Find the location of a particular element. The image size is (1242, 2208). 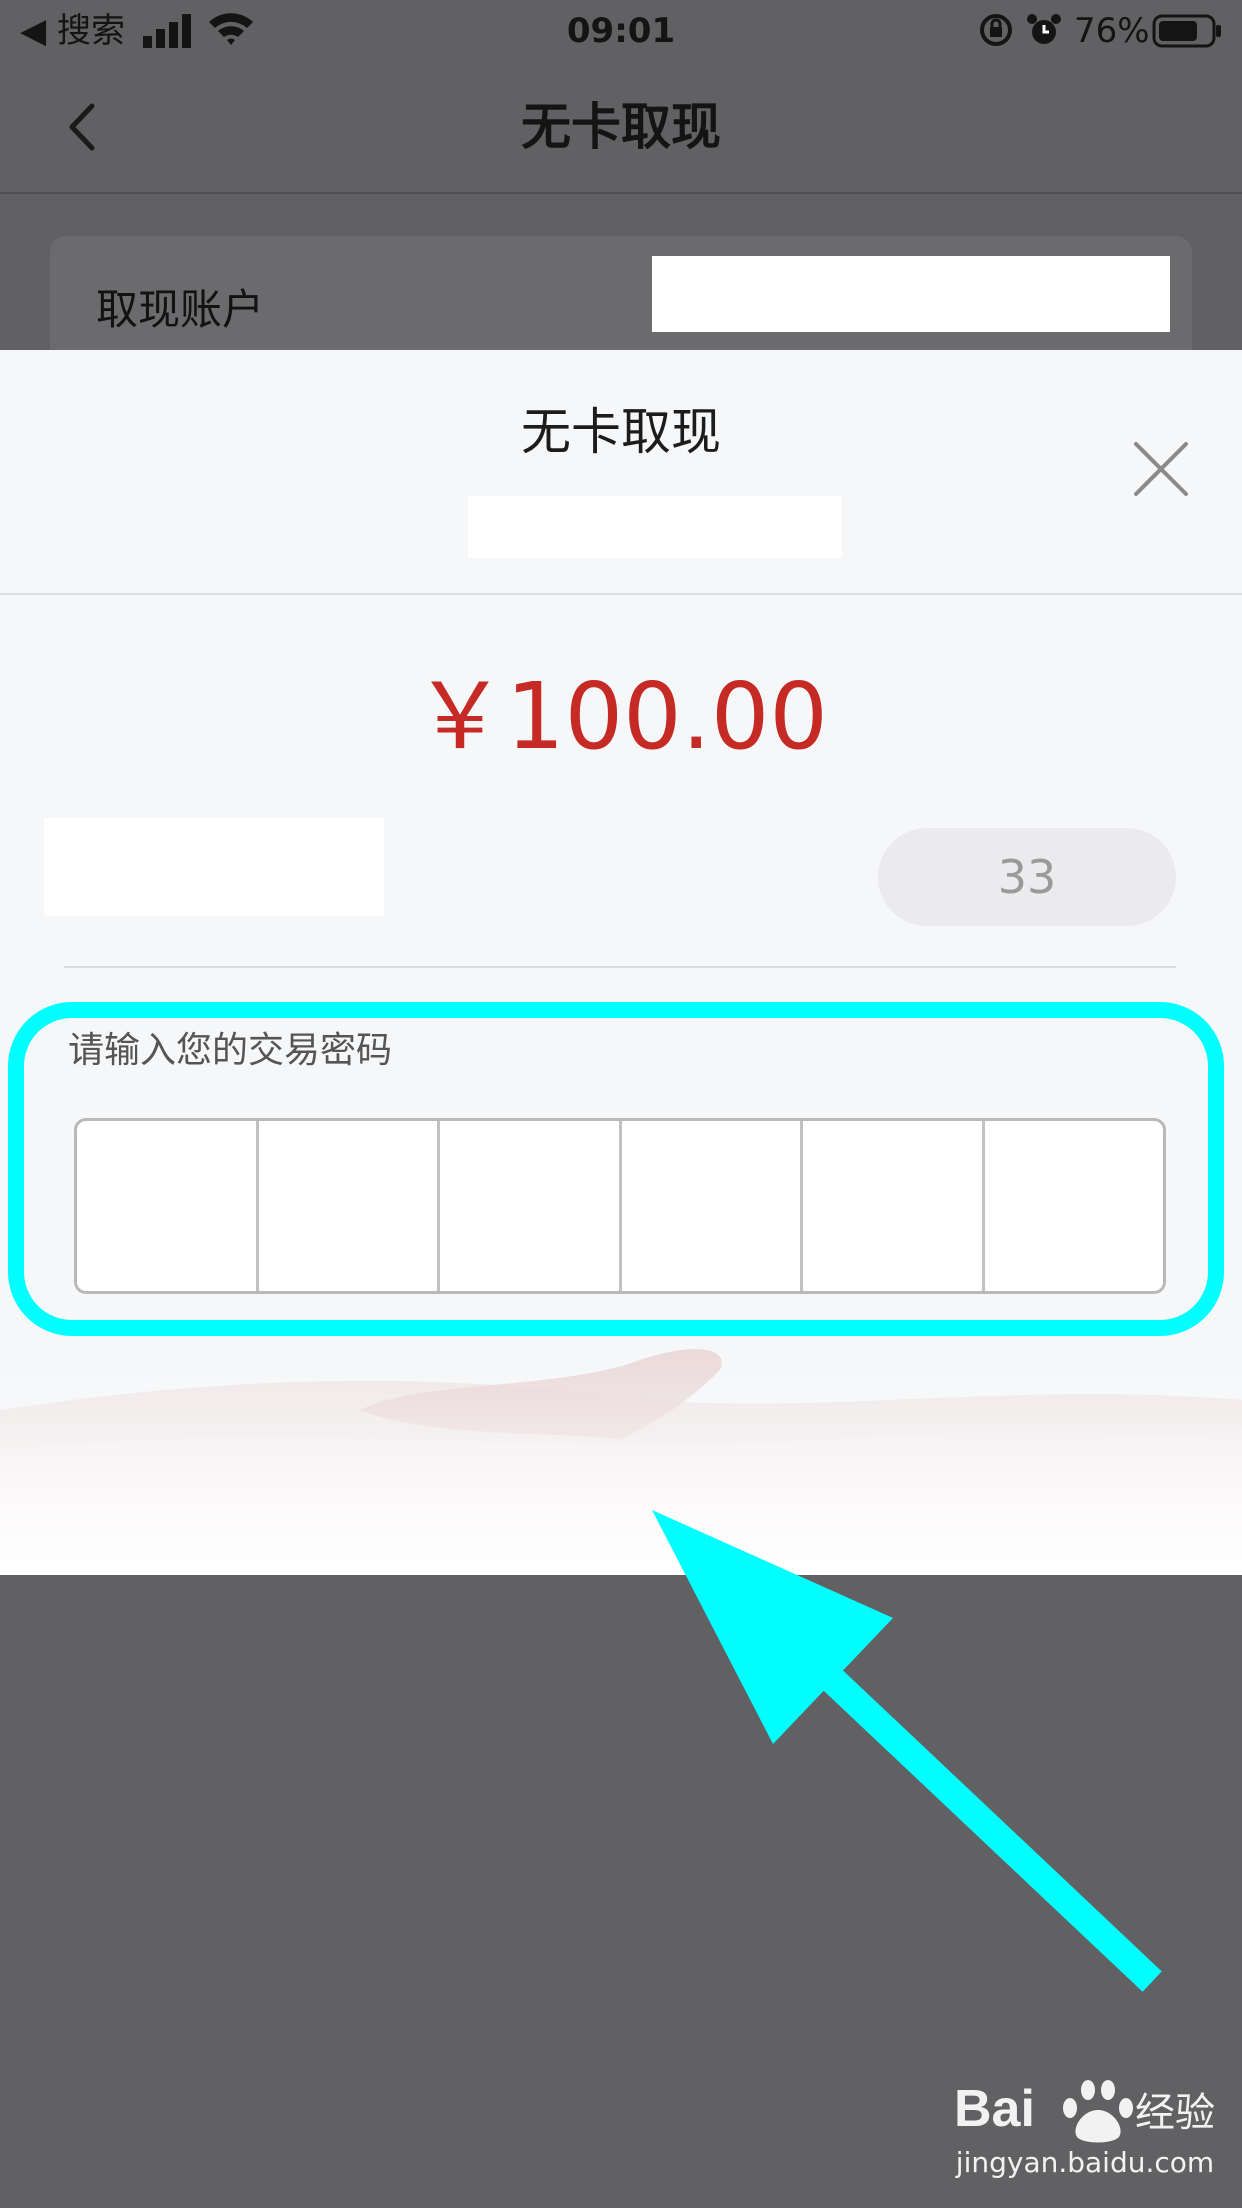

close-icon is located at coordinates (1161, 469).